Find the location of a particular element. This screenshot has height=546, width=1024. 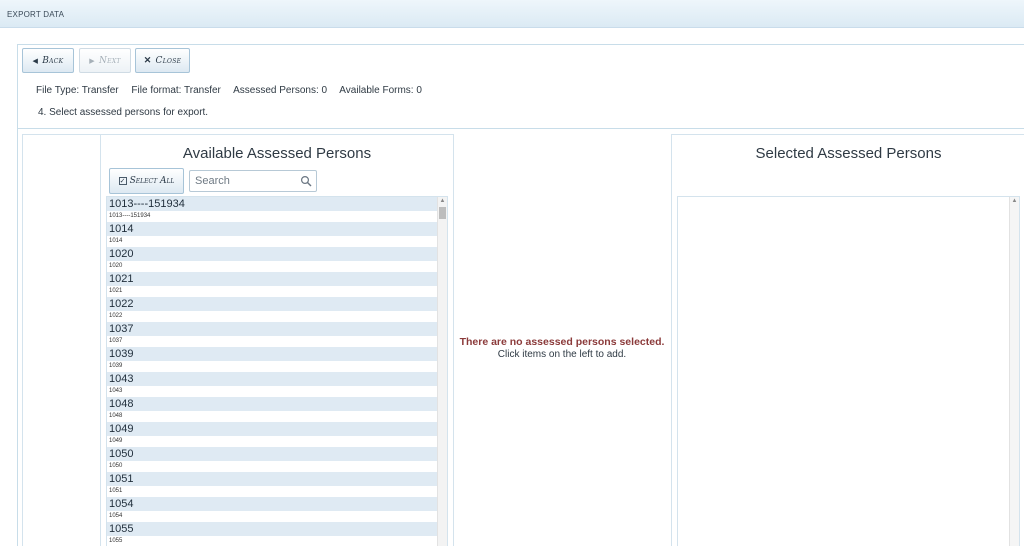

scrollbar-thumb is located at coordinates (442, 213).